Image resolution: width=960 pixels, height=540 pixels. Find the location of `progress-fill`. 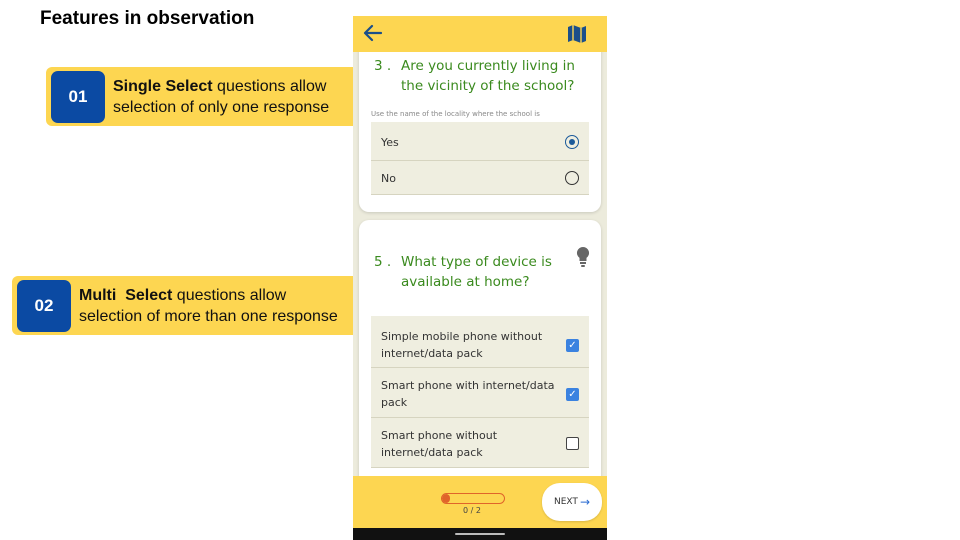

progress-fill is located at coordinates (446, 498).